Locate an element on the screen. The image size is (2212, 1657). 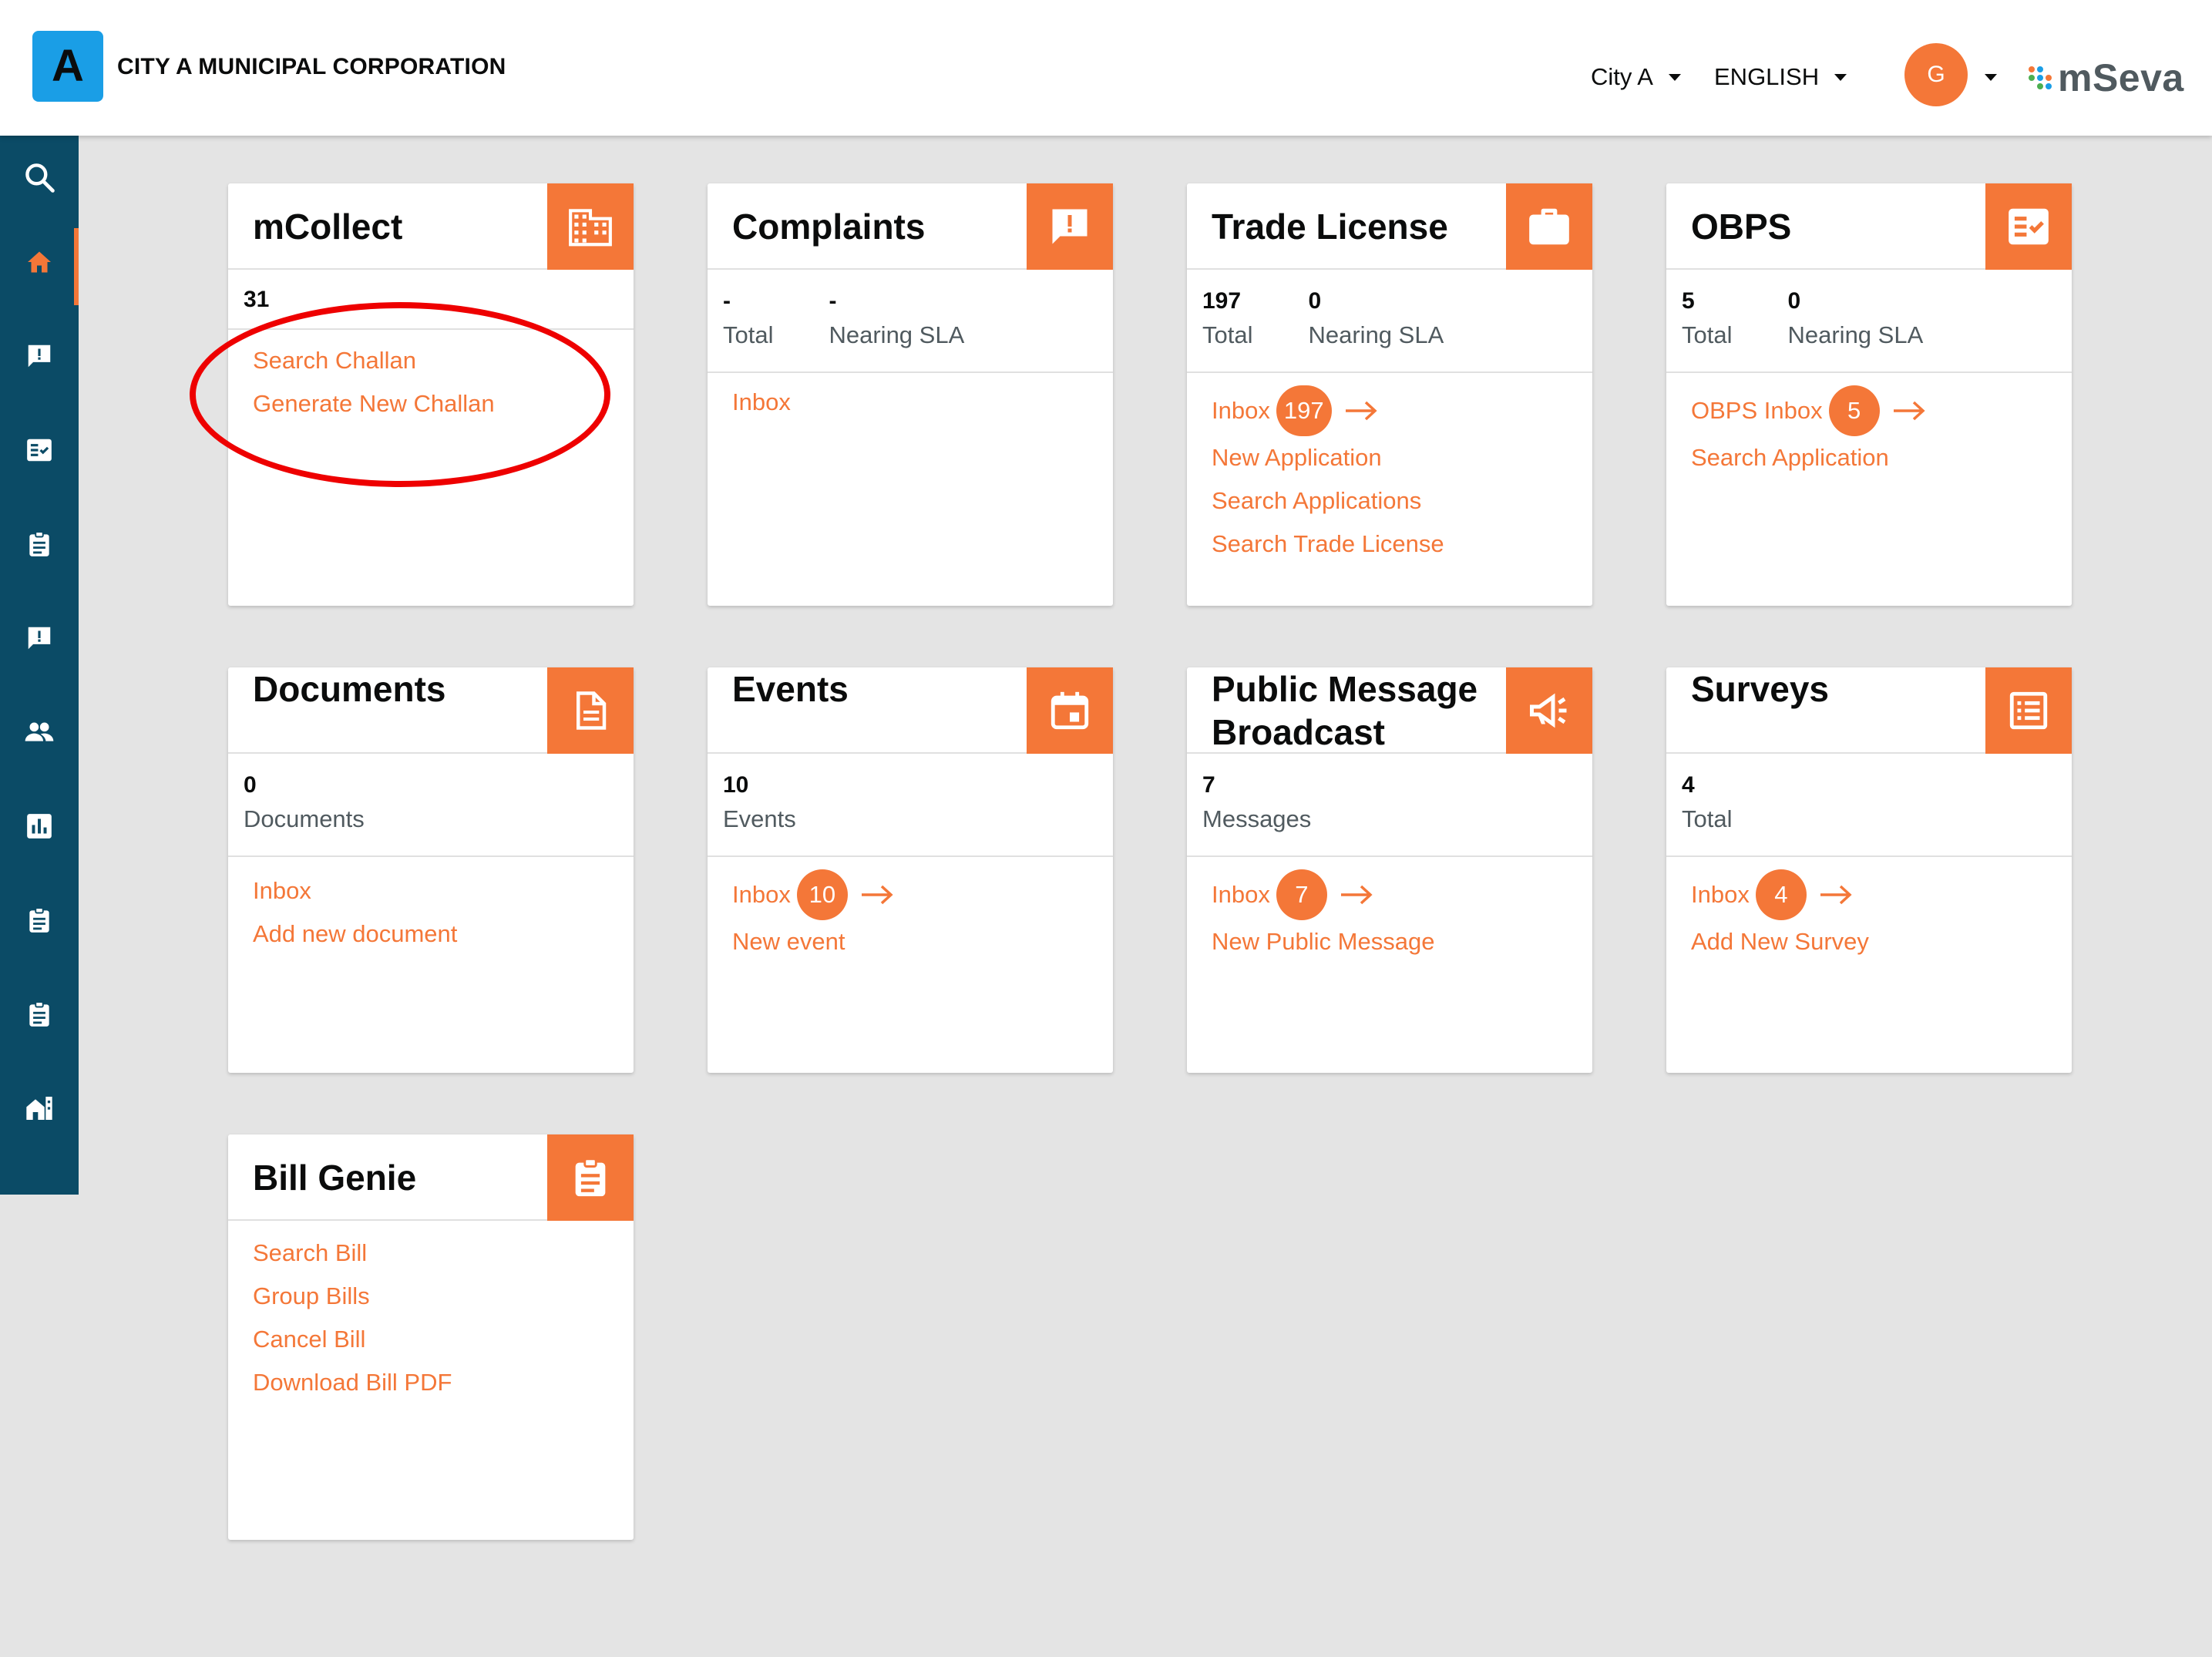
card-header: Documents is located at coordinates (431, 711).